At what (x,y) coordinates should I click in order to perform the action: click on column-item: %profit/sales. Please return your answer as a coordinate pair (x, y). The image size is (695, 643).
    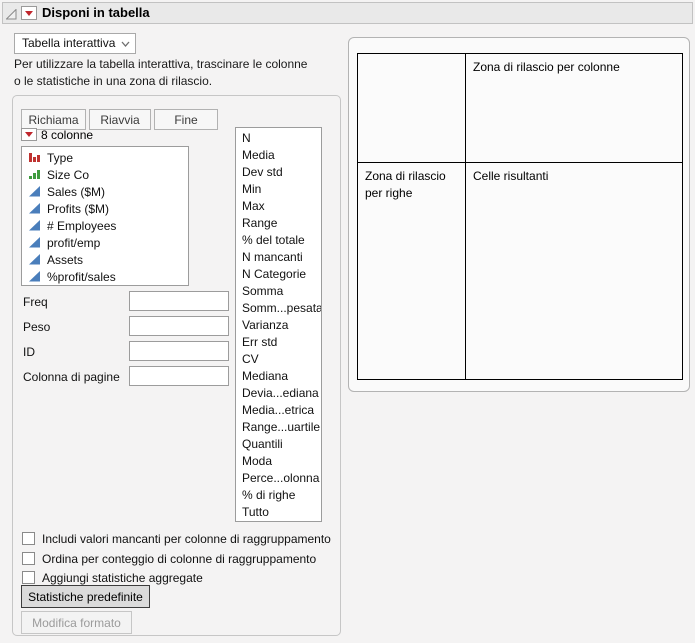
    Looking at the image, I should click on (105, 276).